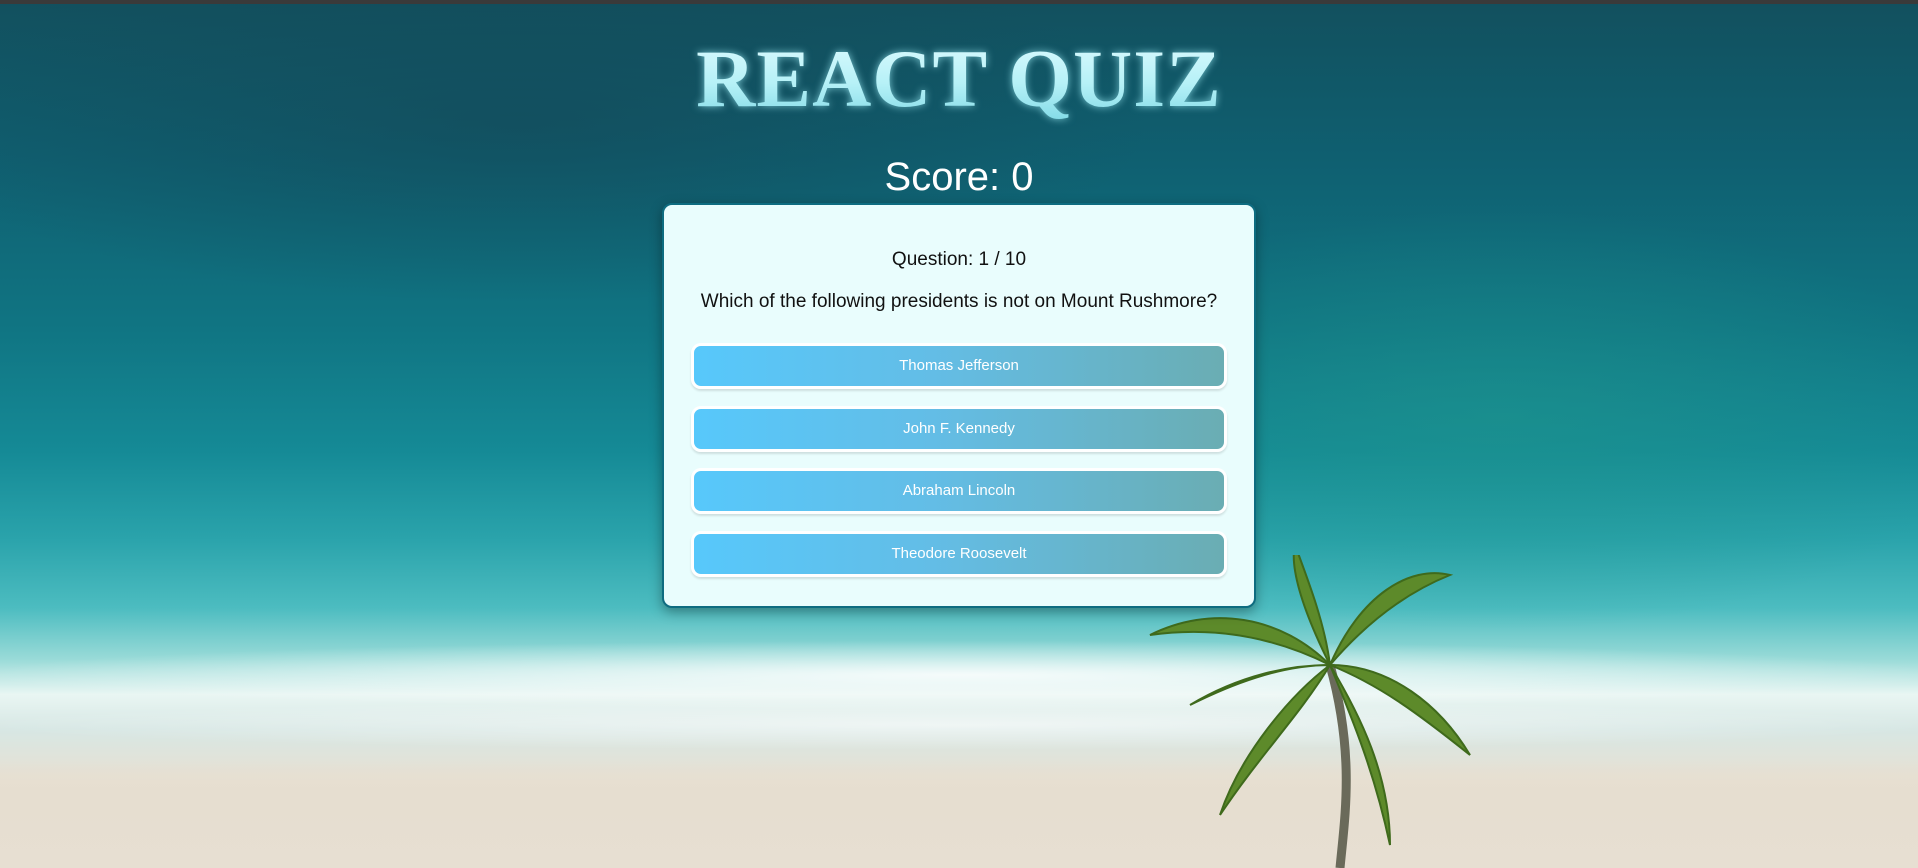 This screenshot has width=1918, height=868. What do you see at coordinates (959, 259) in the screenshot?
I see `question-counter: Question: 1 / 10` at bounding box center [959, 259].